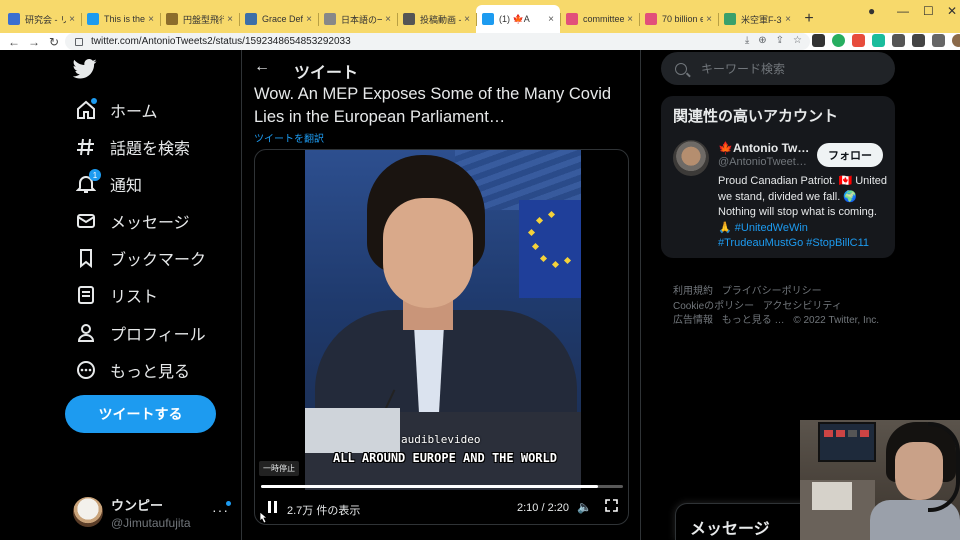 This screenshot has height=540, width=960. I want to click on browser-tab: 70 billion eu×, so click(678, 19).